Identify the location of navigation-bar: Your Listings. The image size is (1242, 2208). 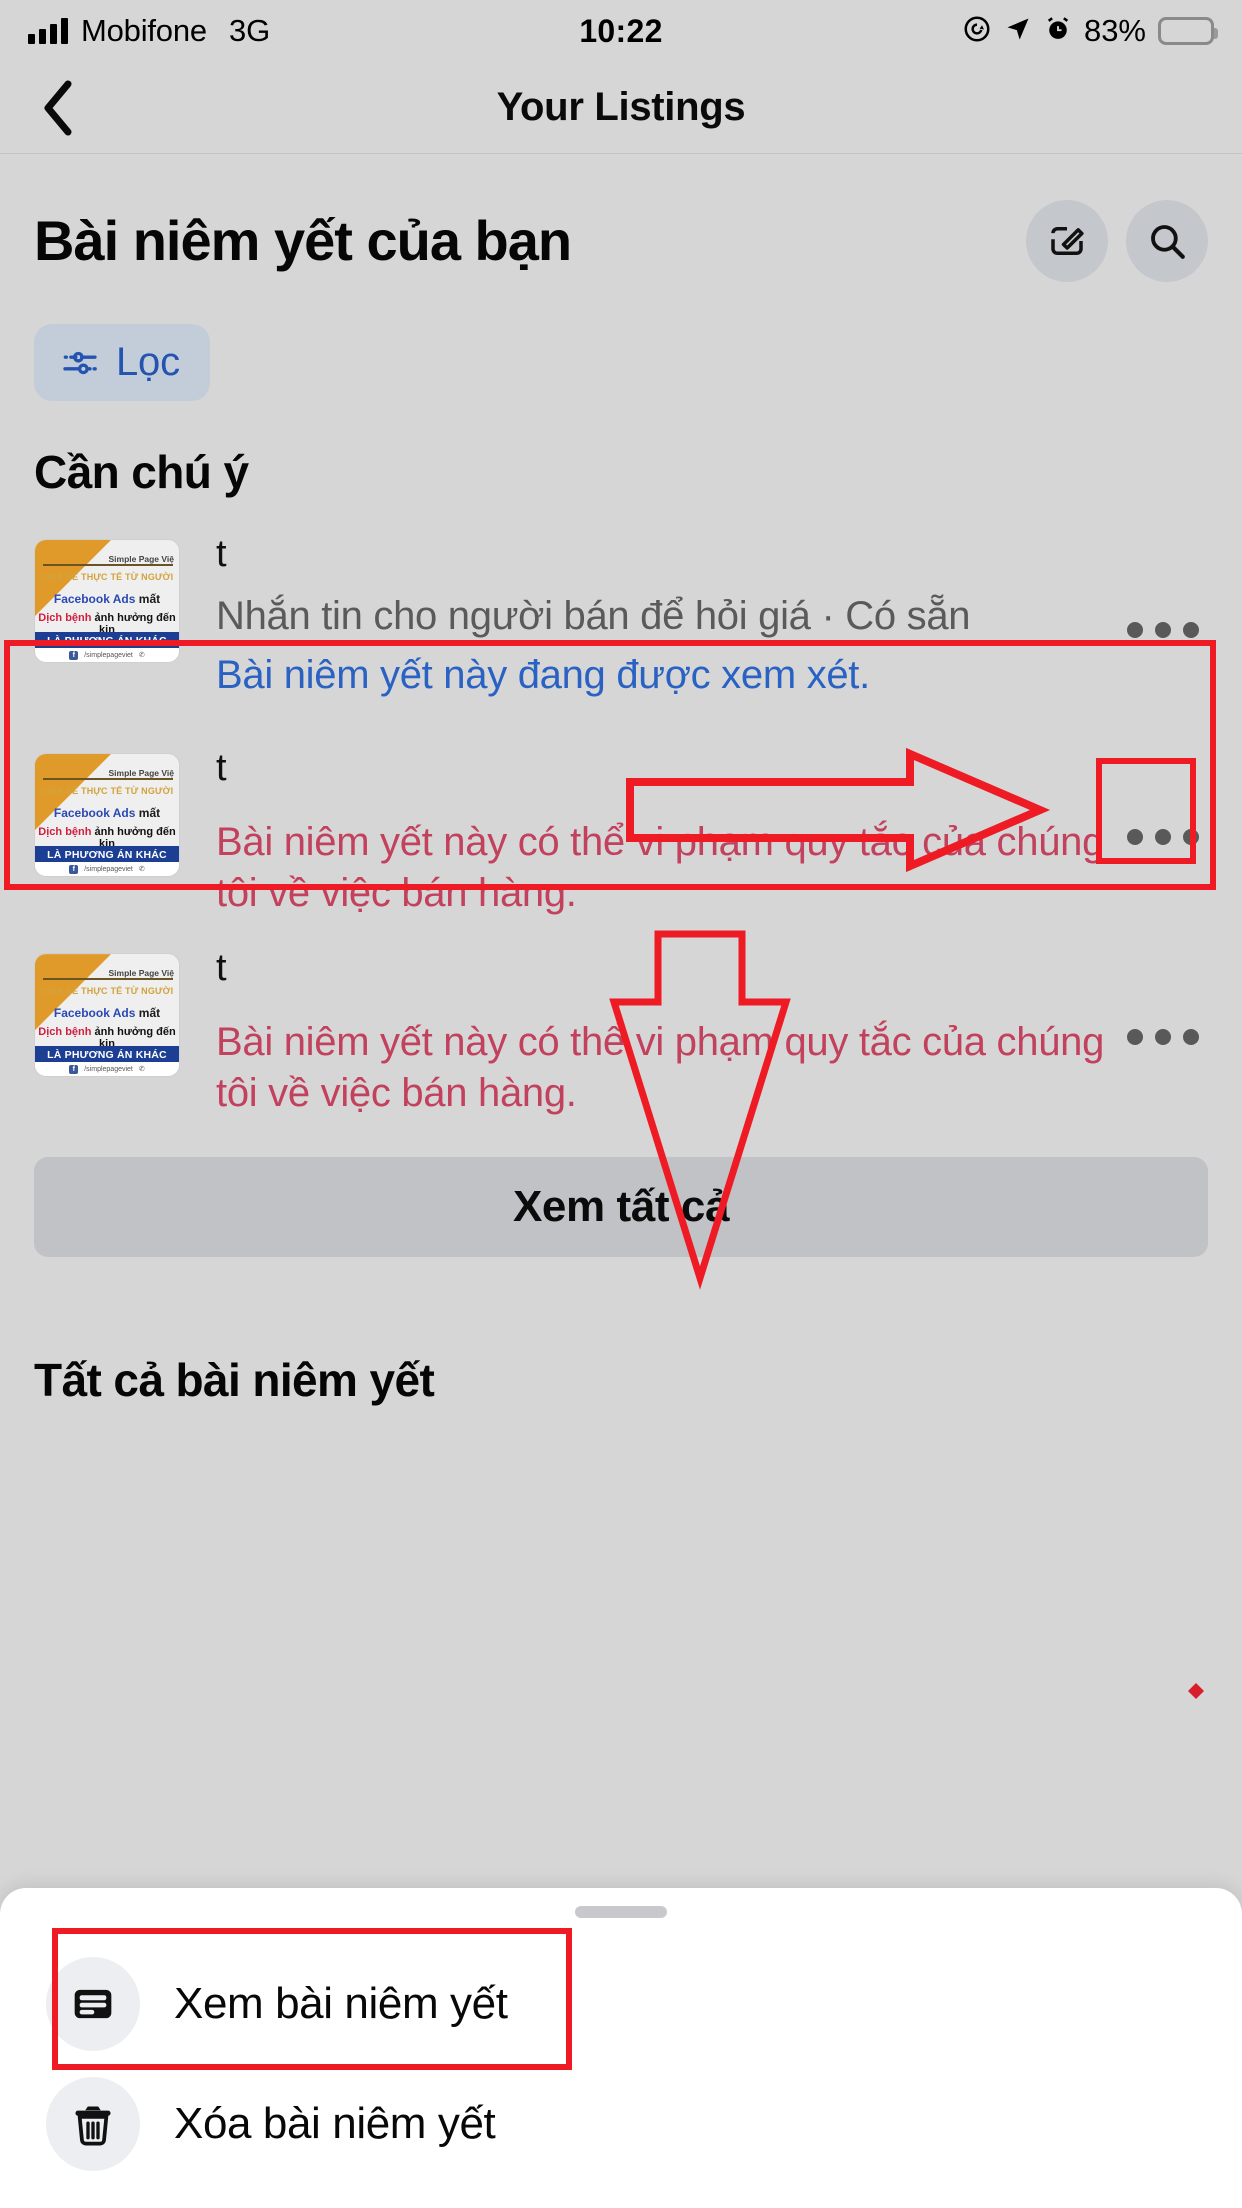
(621, 108).